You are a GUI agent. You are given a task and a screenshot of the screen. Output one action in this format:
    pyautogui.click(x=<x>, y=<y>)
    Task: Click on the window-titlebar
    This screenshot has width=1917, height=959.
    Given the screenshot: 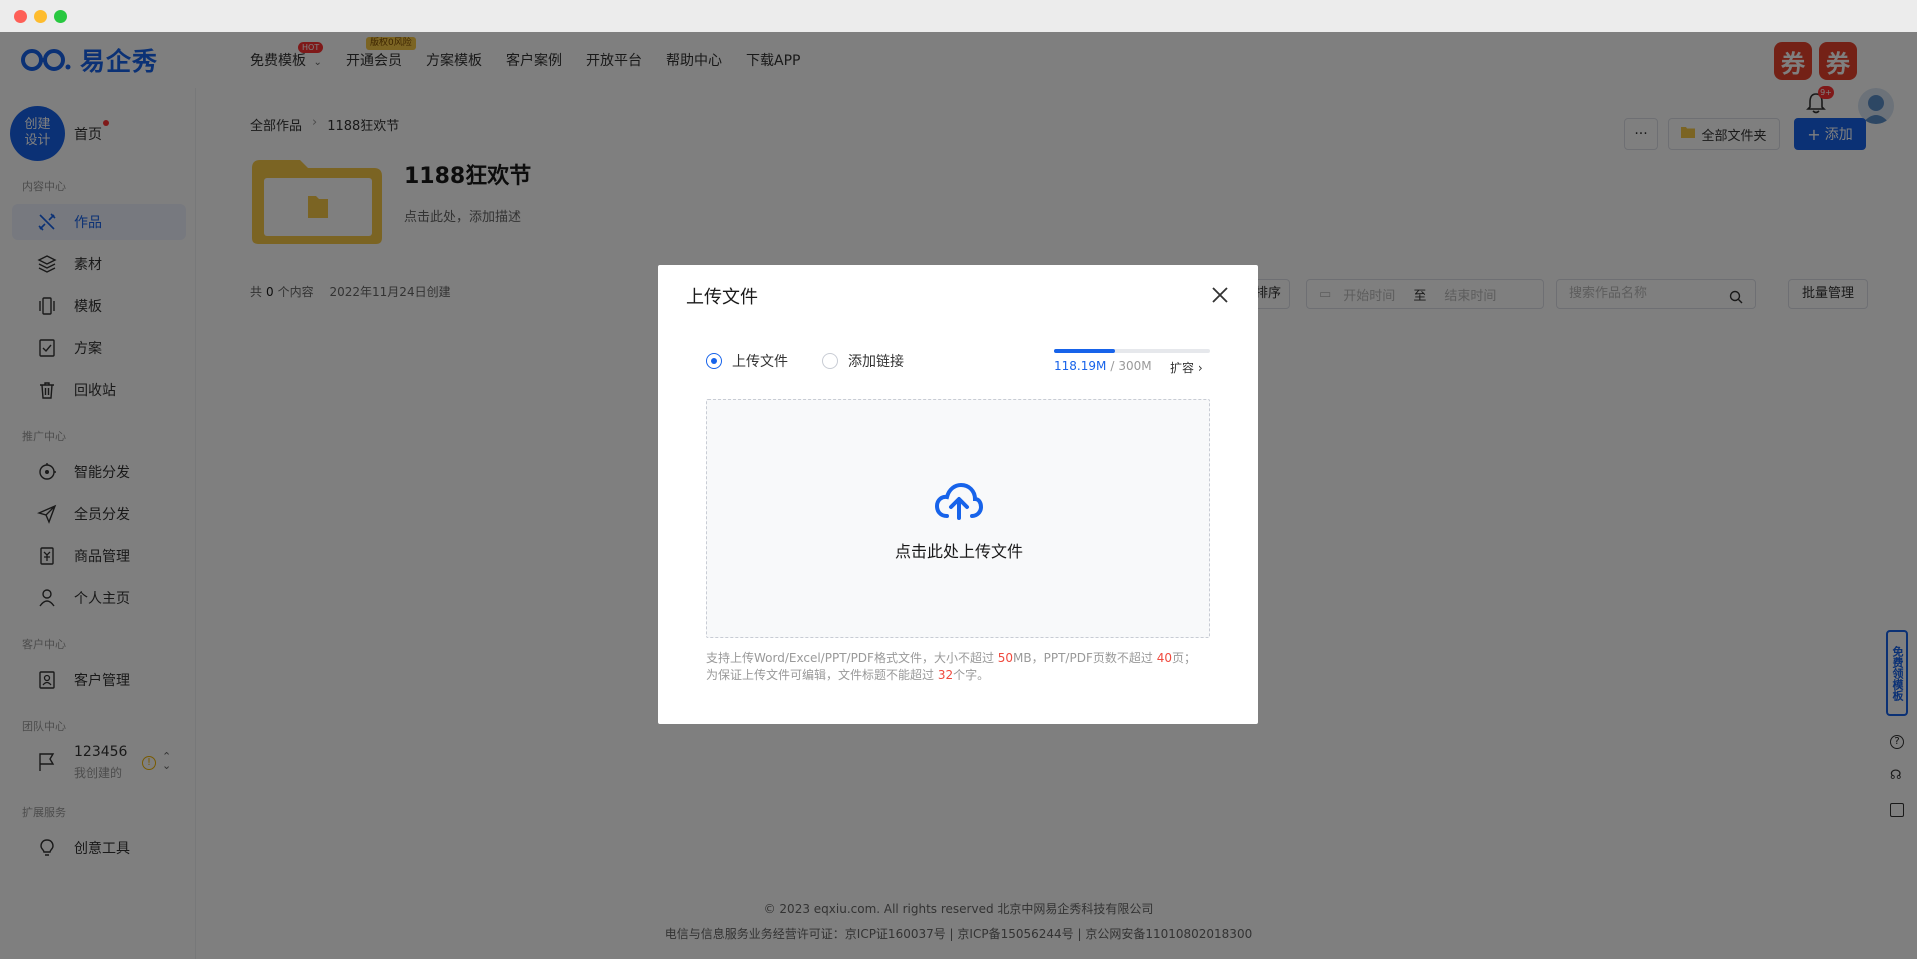 What is the action you would take?
    pyautogui.click(x=958, y=16)
    